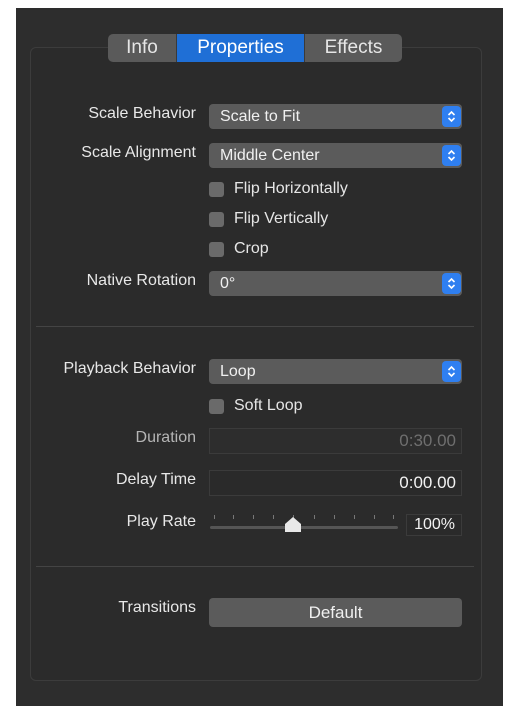  What do you see at coordinates (304, 527) in the screenshot?
I see `play-rate-slider` at bounding box center [304, 527].